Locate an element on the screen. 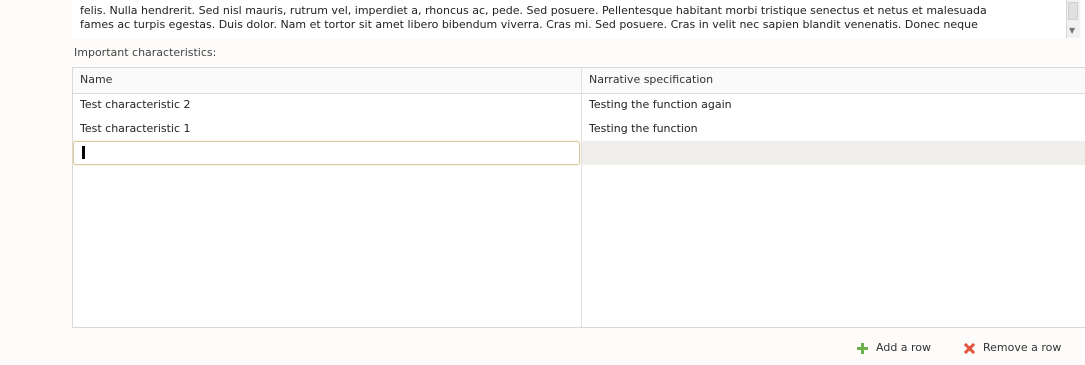  column-header-name: Name is located at coordinates (327, 79).